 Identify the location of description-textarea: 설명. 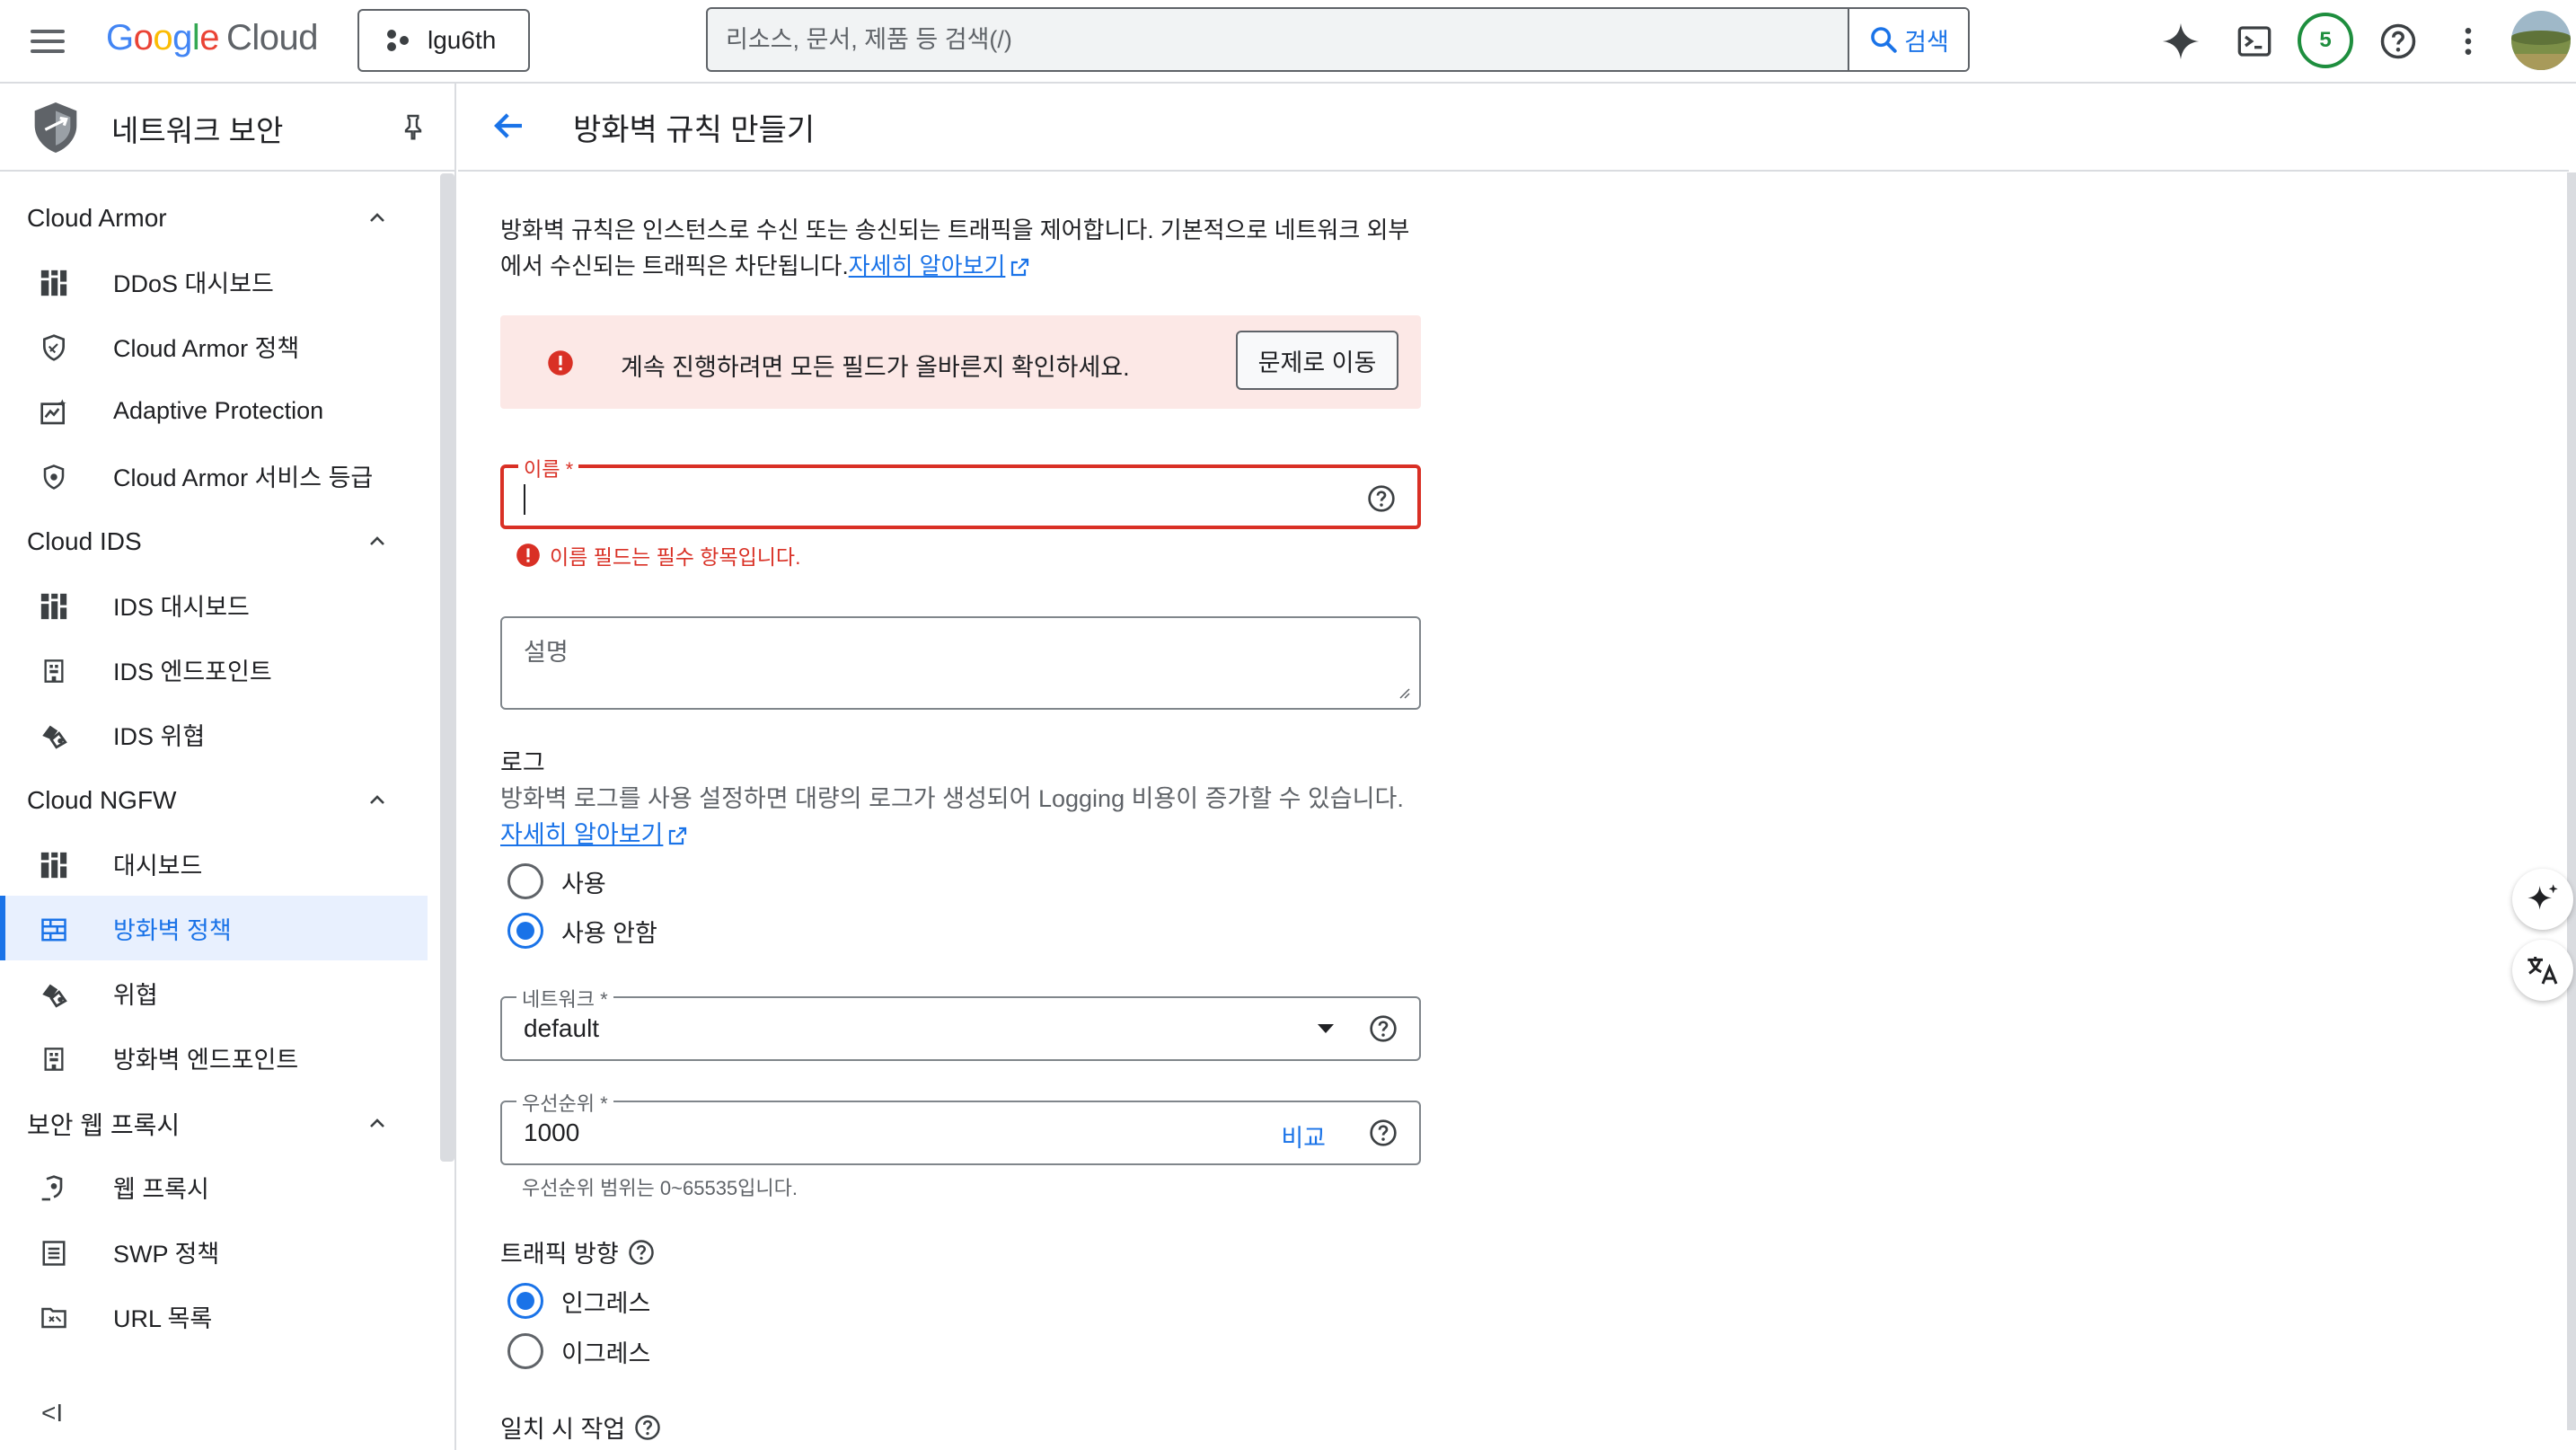
(960, 663).